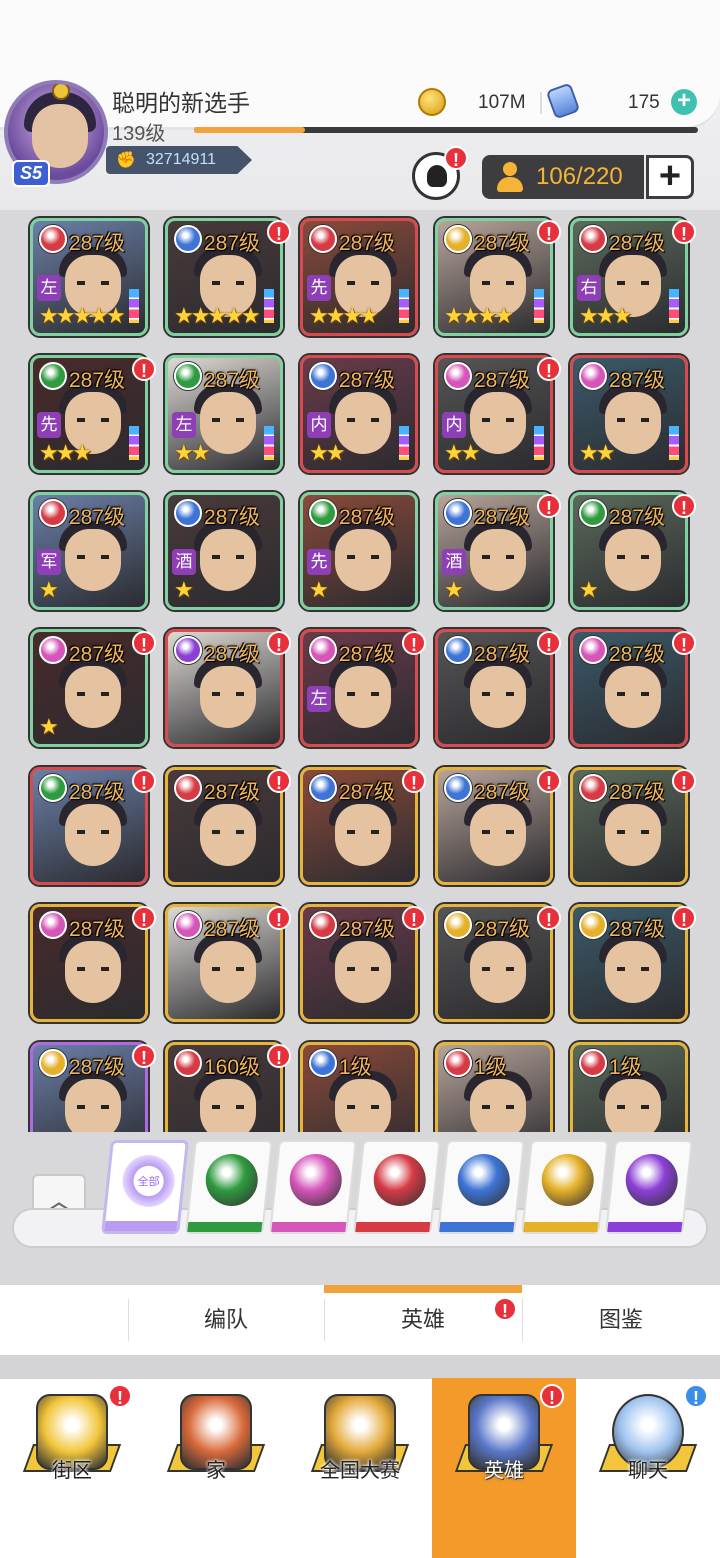  I want to click on hero-card: 287级 ★★★★, so click(494, 277).